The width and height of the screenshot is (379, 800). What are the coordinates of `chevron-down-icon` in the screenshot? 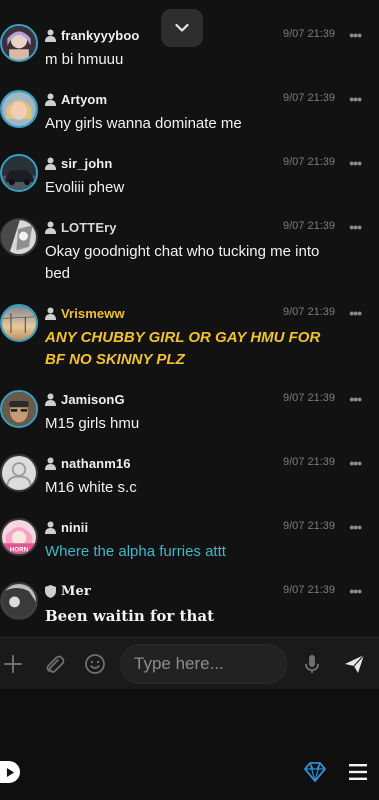 It's located at (182, 27).